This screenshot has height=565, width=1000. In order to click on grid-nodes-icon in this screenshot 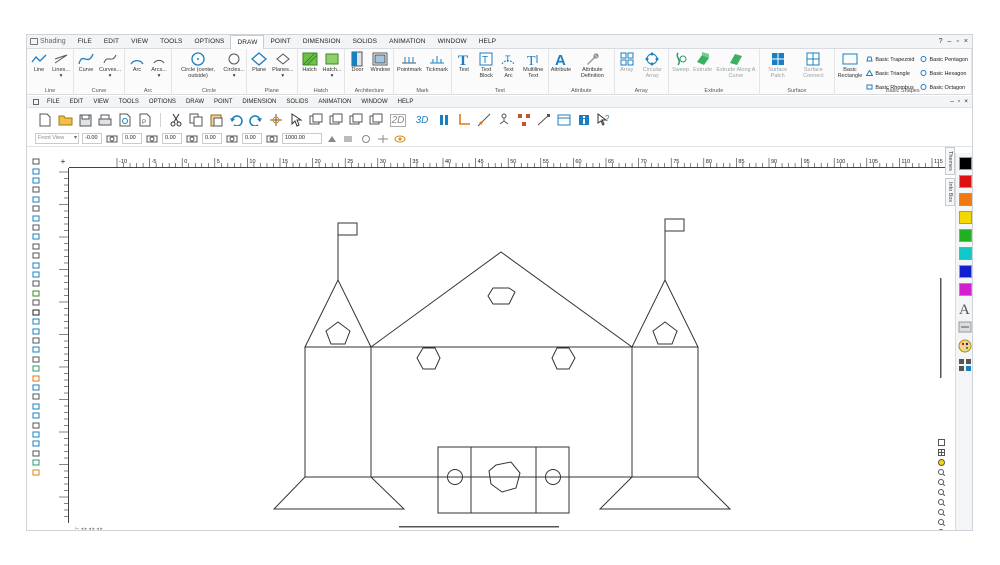, I will do `click(524, 120)`.